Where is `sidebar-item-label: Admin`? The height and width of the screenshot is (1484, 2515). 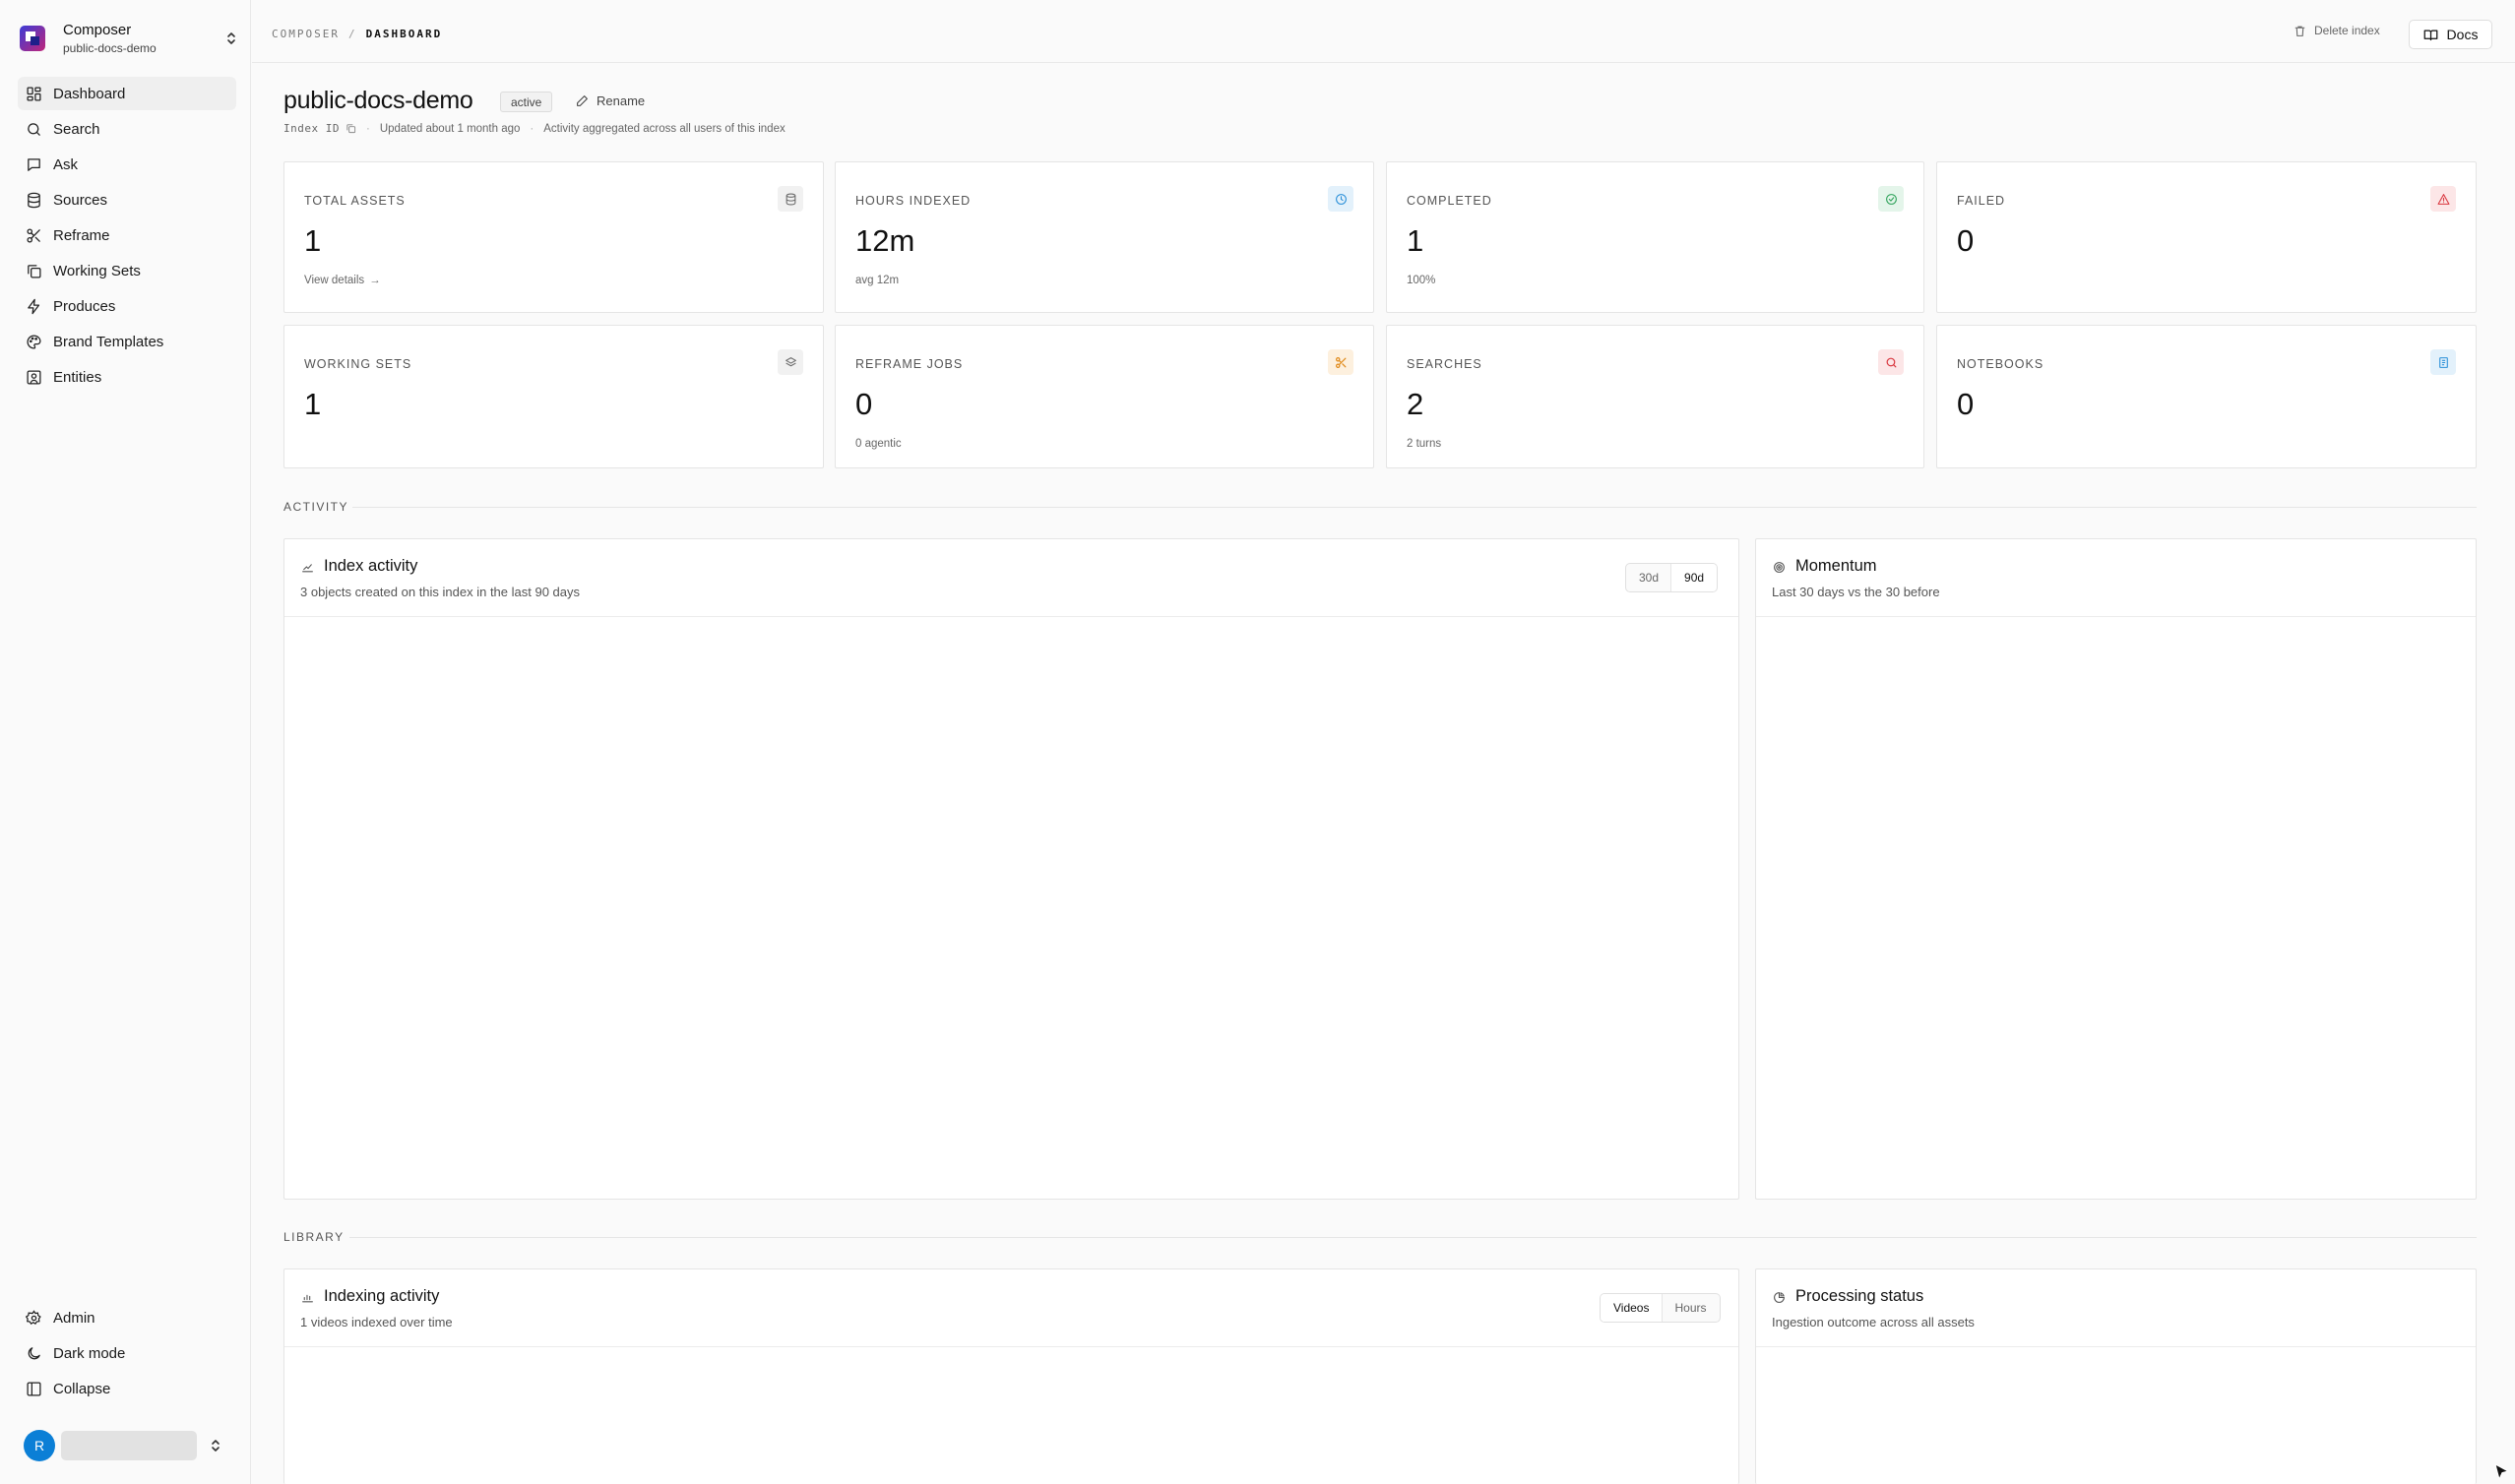
sidebar-item-label: Admin is located at coordinates (74, 1318).